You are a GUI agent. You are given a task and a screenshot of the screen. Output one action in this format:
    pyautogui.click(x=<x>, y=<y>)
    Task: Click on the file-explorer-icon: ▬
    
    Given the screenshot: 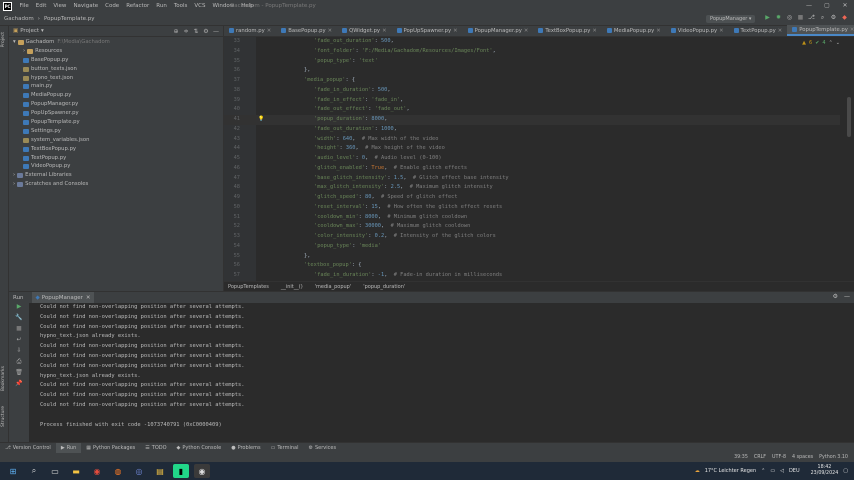 What is the action you would take?
    pyautogui.click(x=76, y=471)
    